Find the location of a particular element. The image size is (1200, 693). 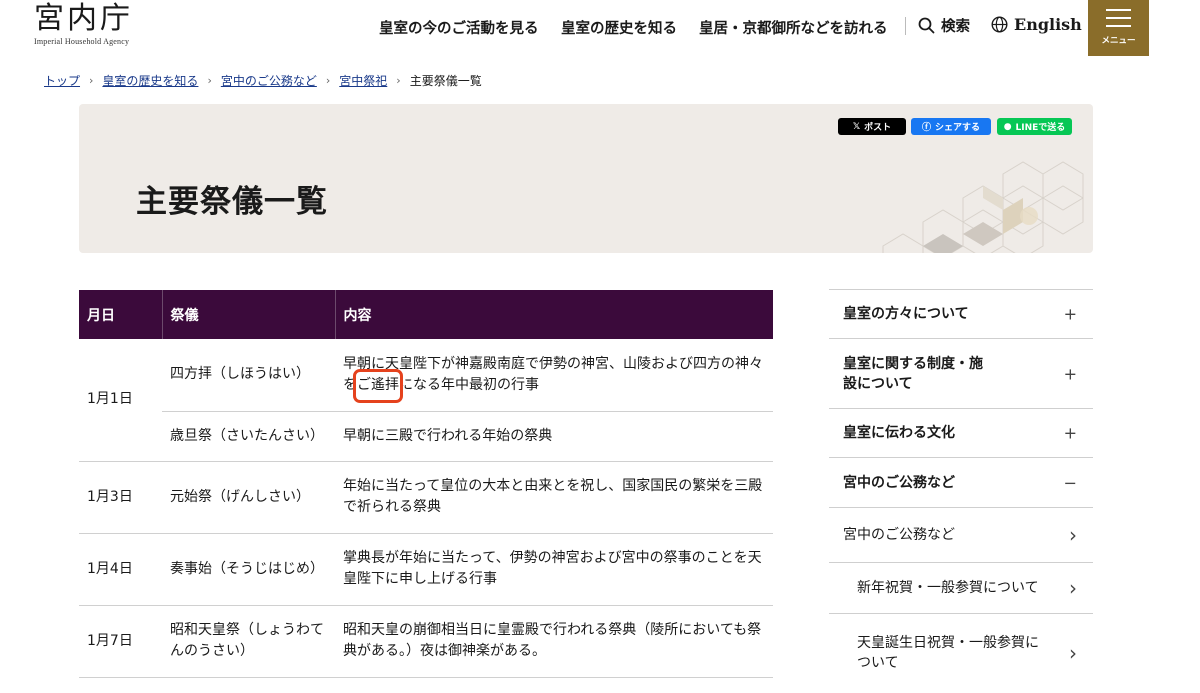

sidenav-item-imperial-family: 皇室の方々について + is located at coordinates (961, 314).